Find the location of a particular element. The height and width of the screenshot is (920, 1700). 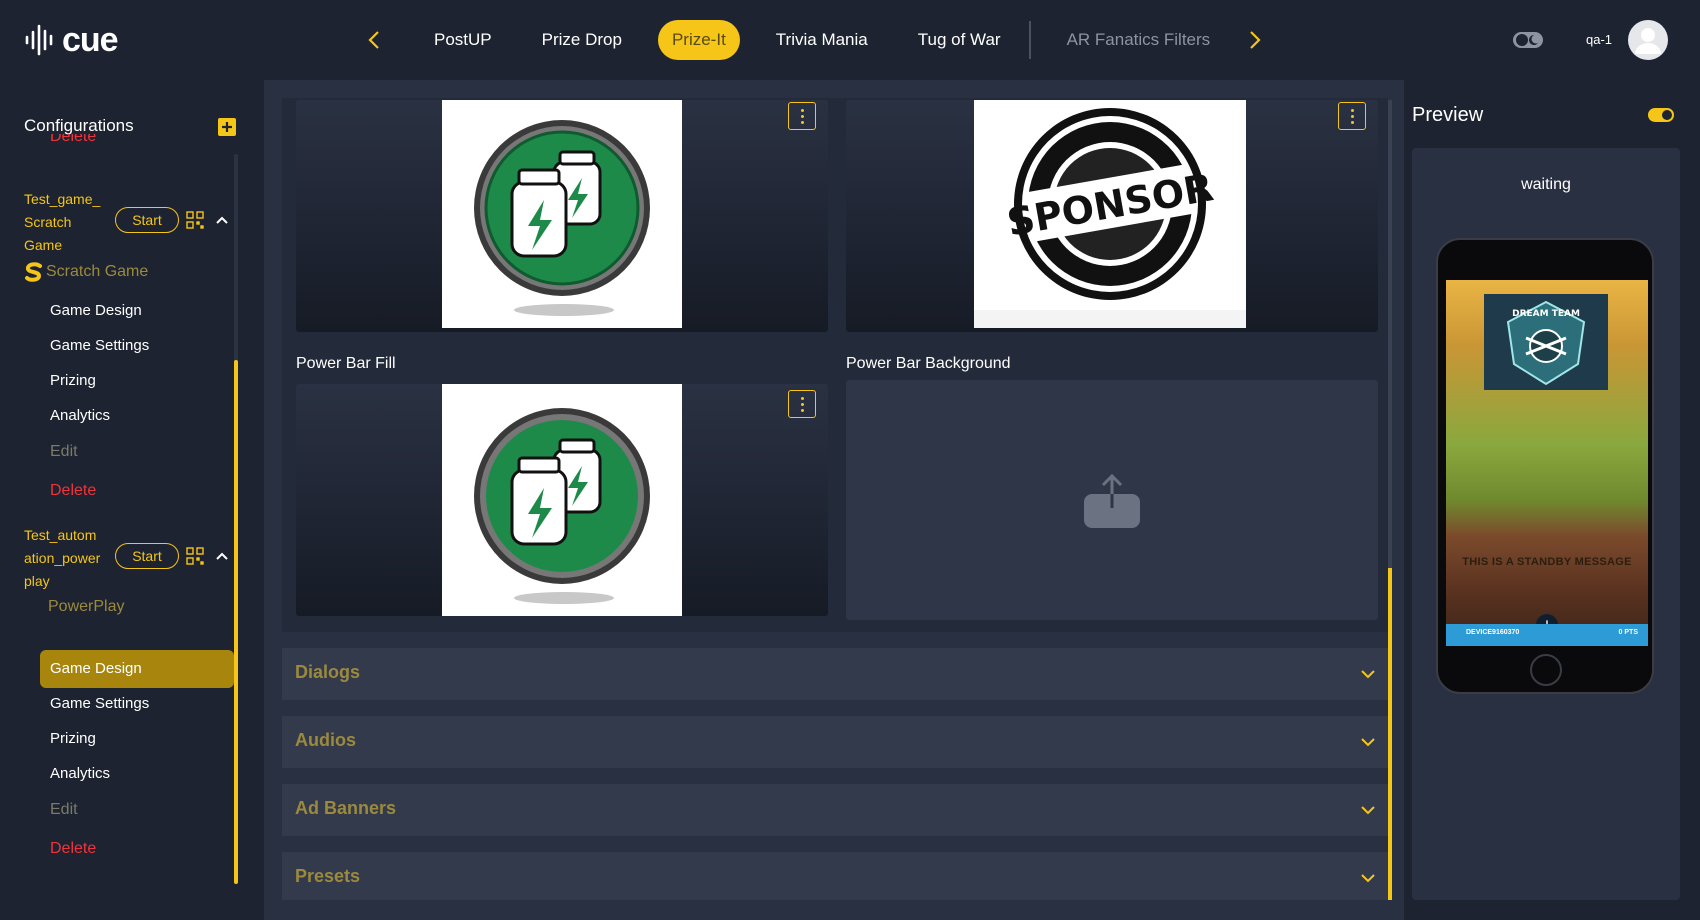

user-avatar-icon is located at coordinates (1648, 41).